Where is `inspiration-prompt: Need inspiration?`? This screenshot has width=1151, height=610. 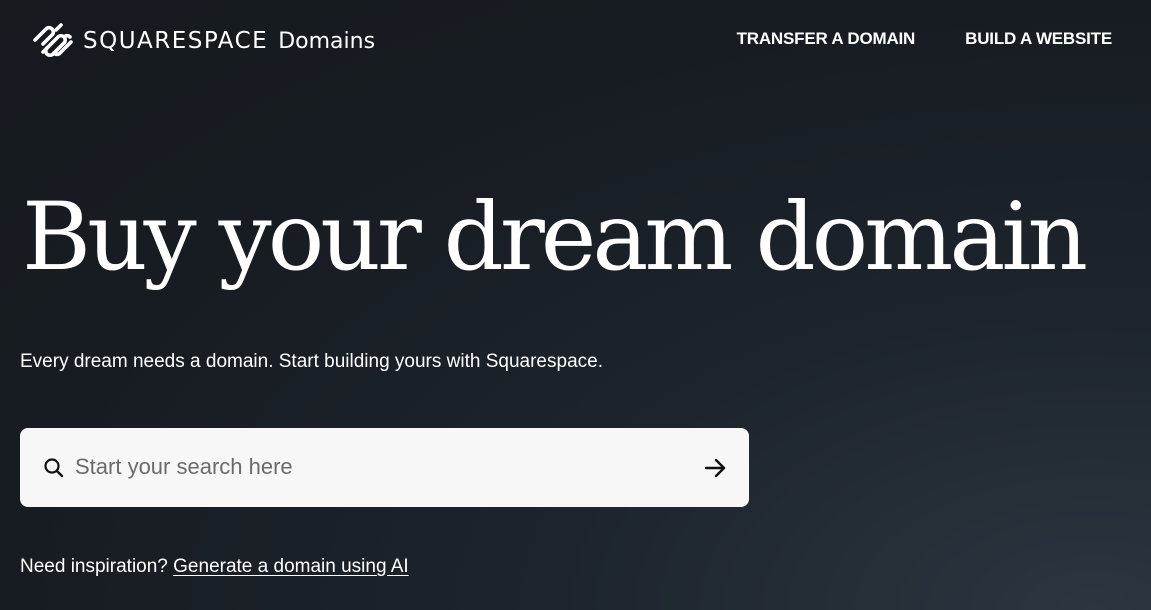 inspiration-prompt: Need inspiration? is located at coordinates (94, 566).